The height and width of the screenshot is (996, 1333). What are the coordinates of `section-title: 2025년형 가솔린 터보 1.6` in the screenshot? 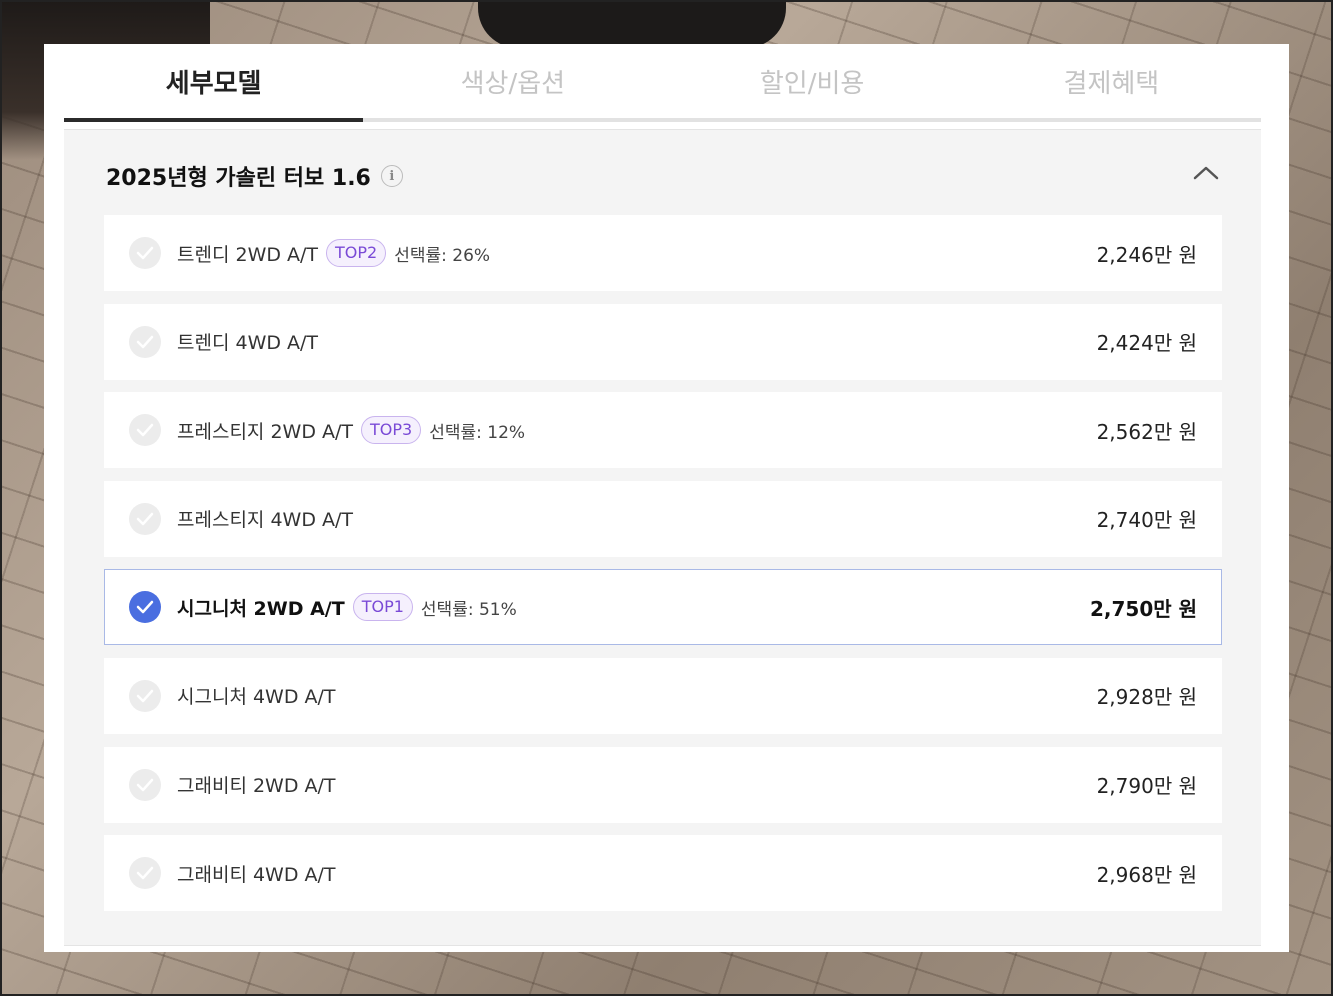 It's located at (238, 178).